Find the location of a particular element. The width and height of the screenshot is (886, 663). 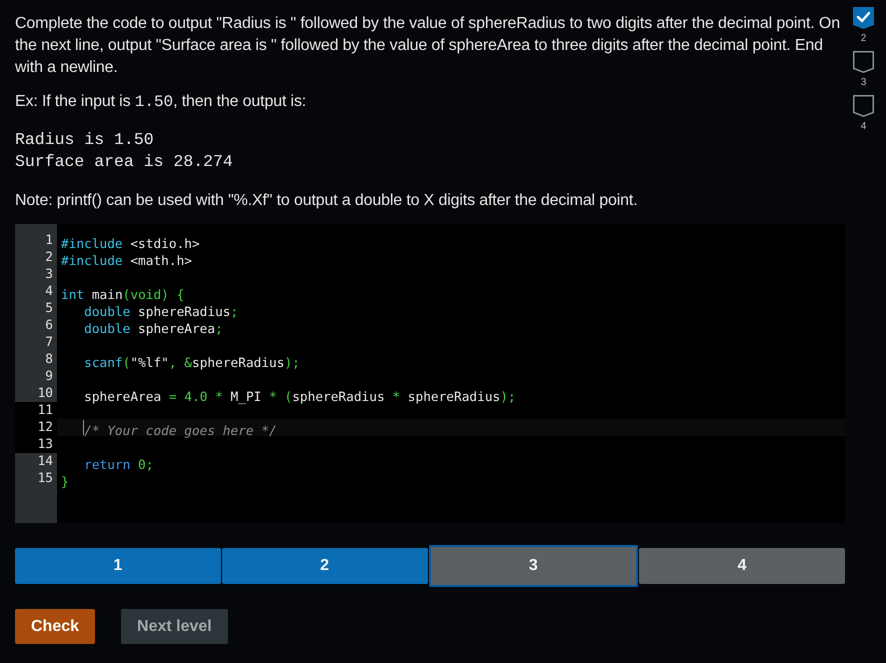

line-number: 9 is located at coordinates (49, 376).